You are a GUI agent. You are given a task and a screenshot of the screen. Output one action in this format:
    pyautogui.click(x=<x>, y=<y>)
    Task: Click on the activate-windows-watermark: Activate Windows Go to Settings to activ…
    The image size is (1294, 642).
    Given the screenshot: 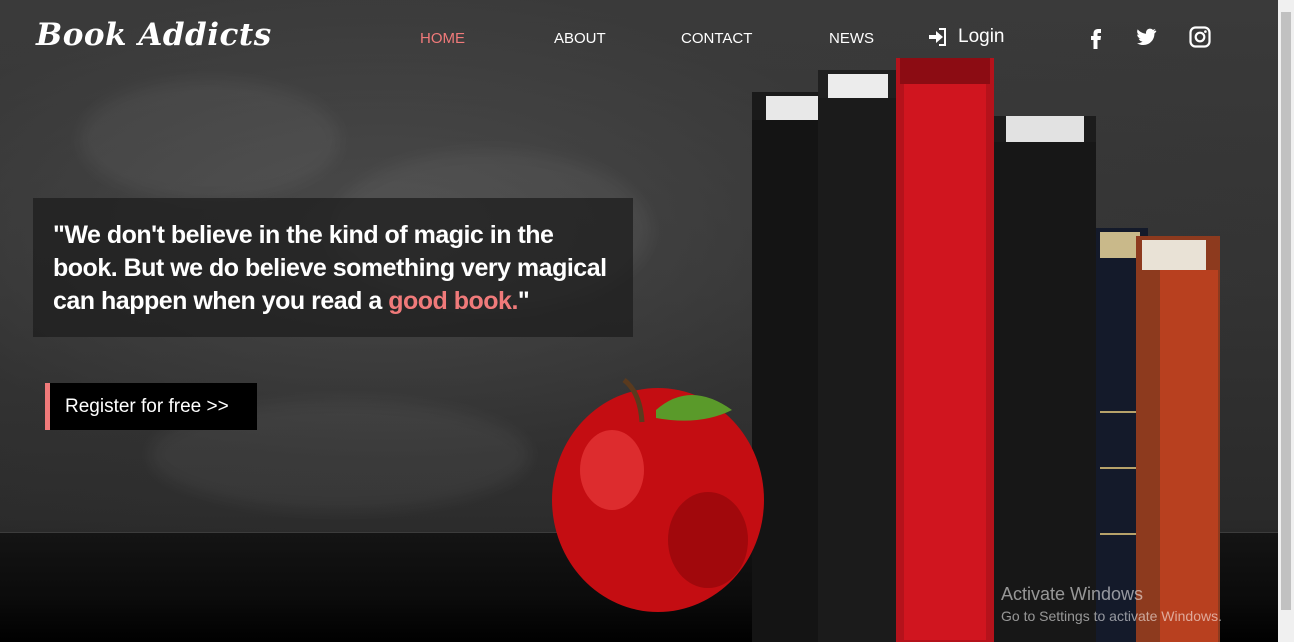 What is the action you would take?
    pyautogui.click(x=1111, y=604)
    